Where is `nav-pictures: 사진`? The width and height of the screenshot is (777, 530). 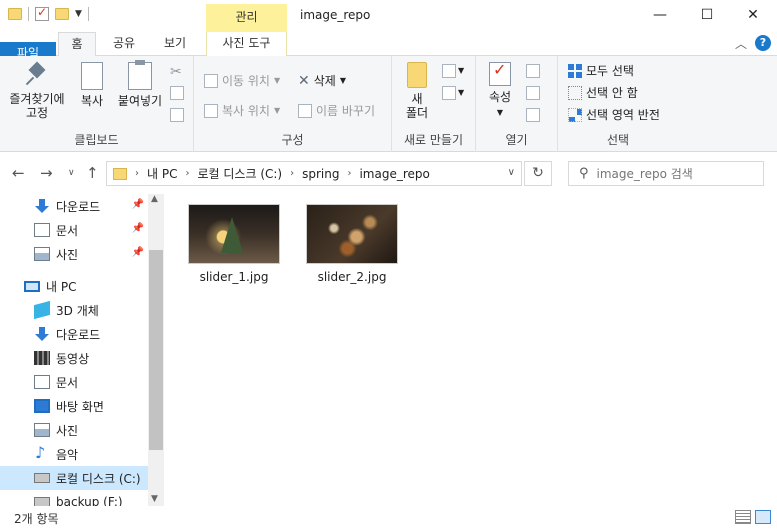 nav-pictures: 사진 is located at coordinates (74, 430).